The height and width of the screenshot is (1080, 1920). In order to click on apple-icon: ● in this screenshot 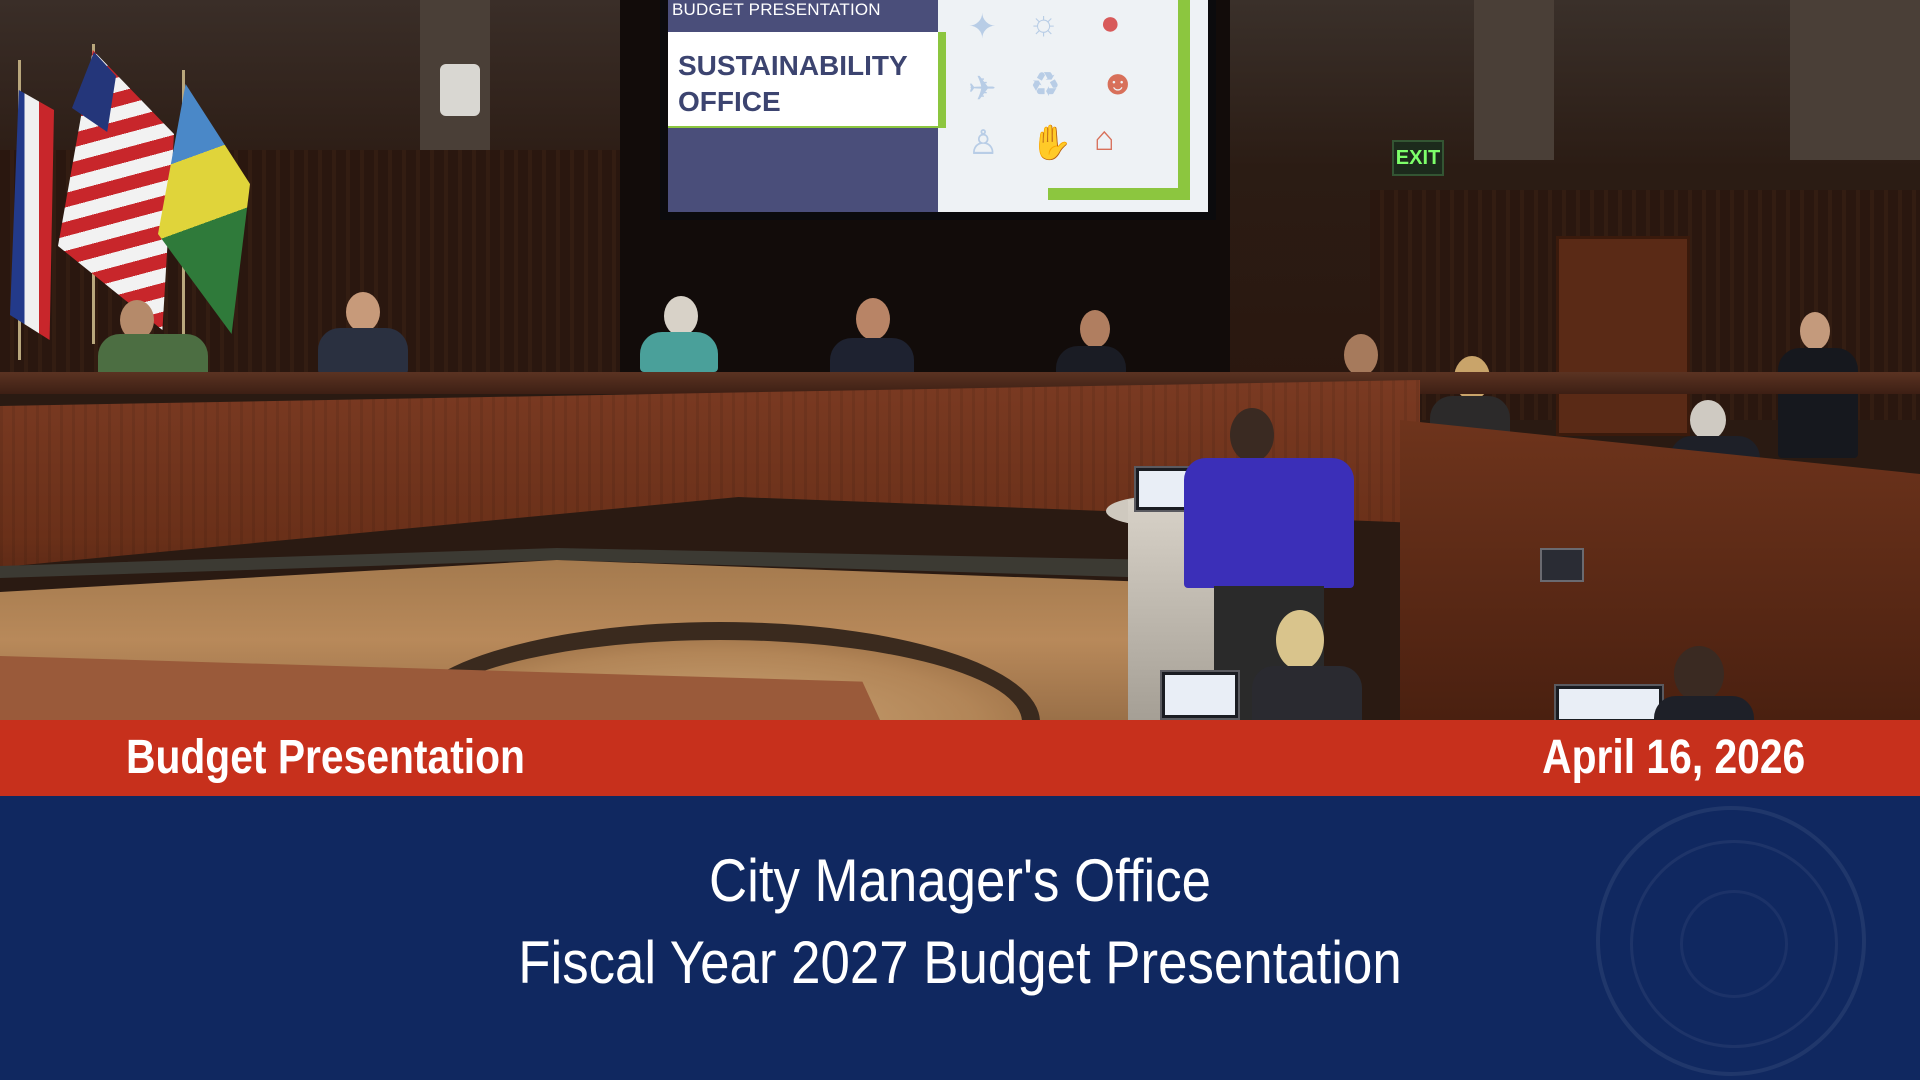, I will do `click(1110, 23)`.